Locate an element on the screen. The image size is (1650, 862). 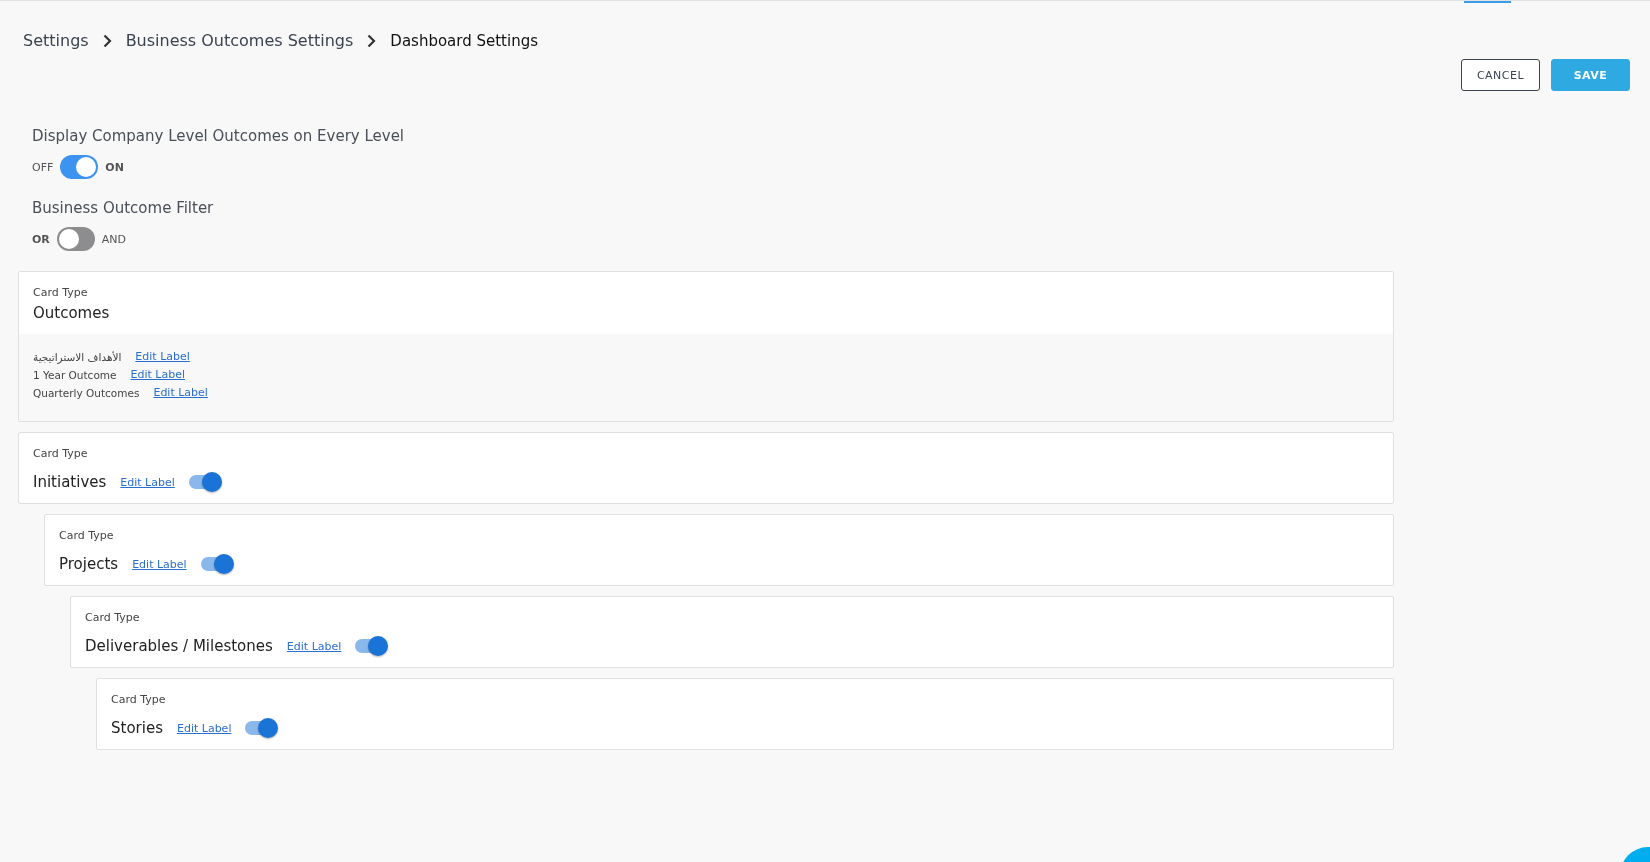
toggle-off-label: OR is located at coordinates (41, 239).